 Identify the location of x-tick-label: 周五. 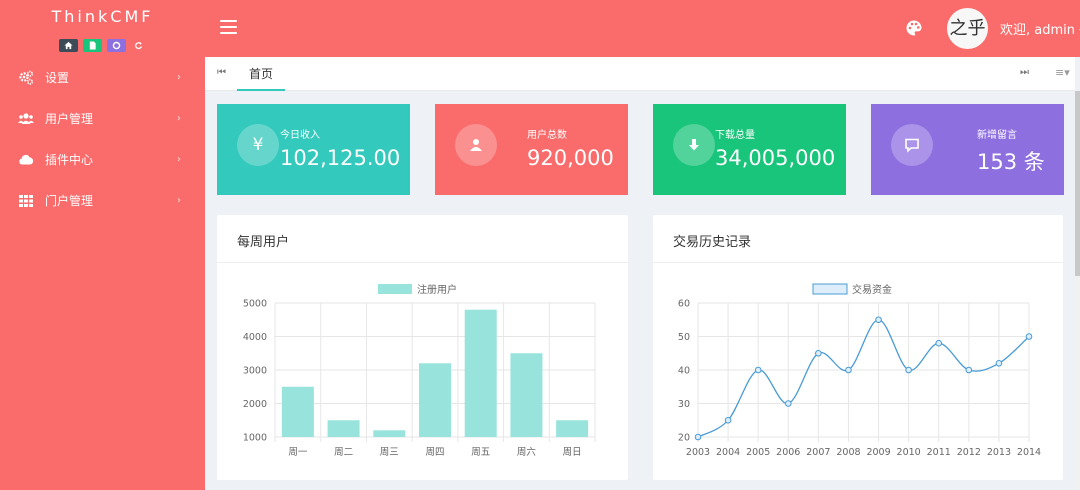
(480, 452).